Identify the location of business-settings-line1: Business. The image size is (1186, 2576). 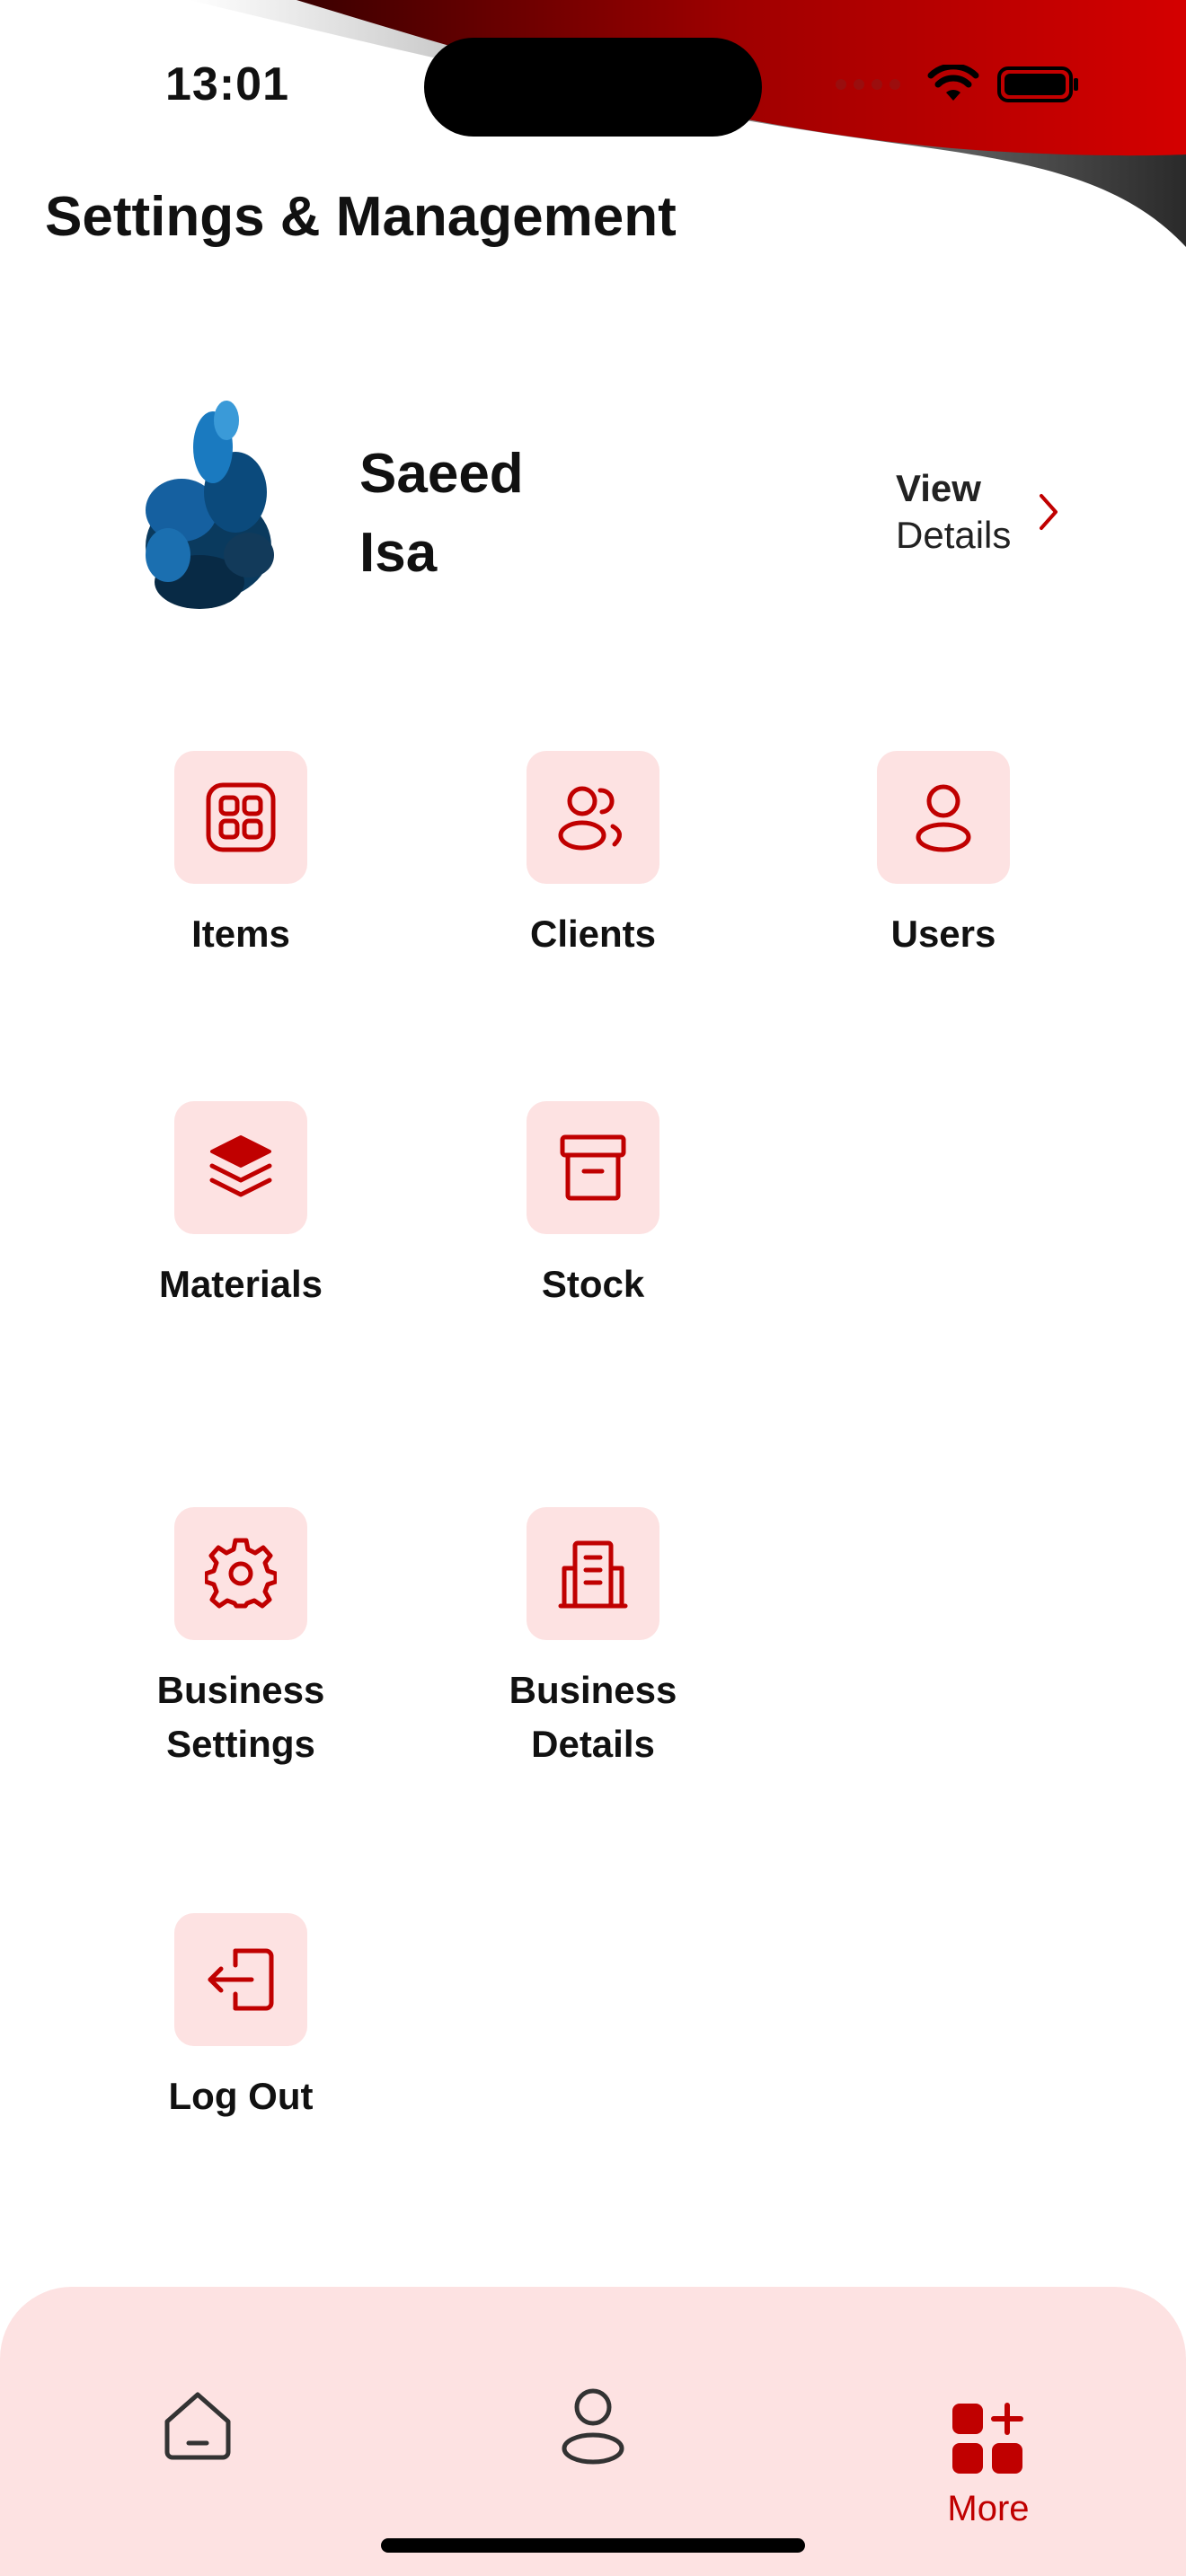
(240, 1690).